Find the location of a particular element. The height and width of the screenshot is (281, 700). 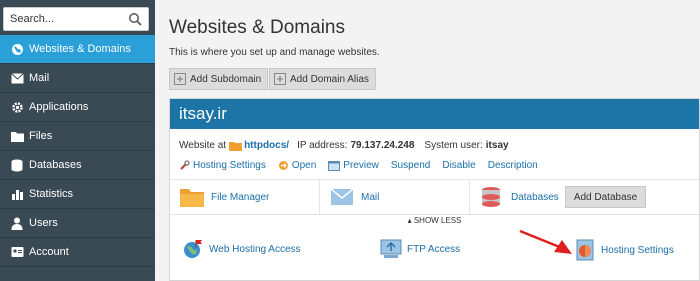

sidebar-item-label: Databases is located at coordinates (55, 165).